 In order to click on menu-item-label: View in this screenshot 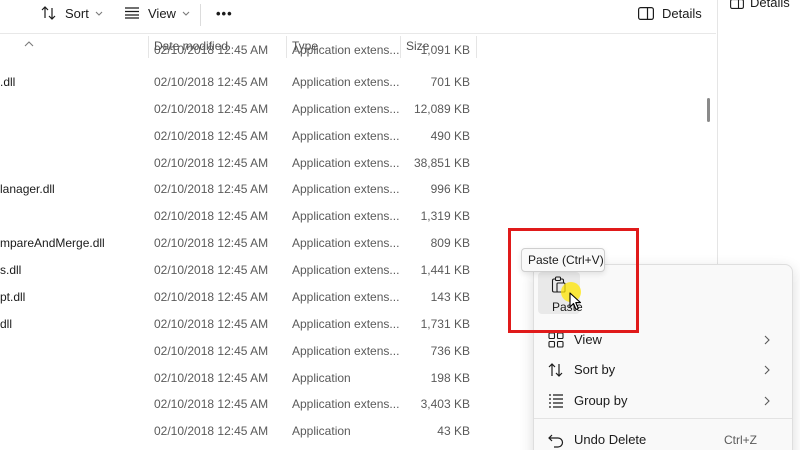, I will do `click(588, 339)`.